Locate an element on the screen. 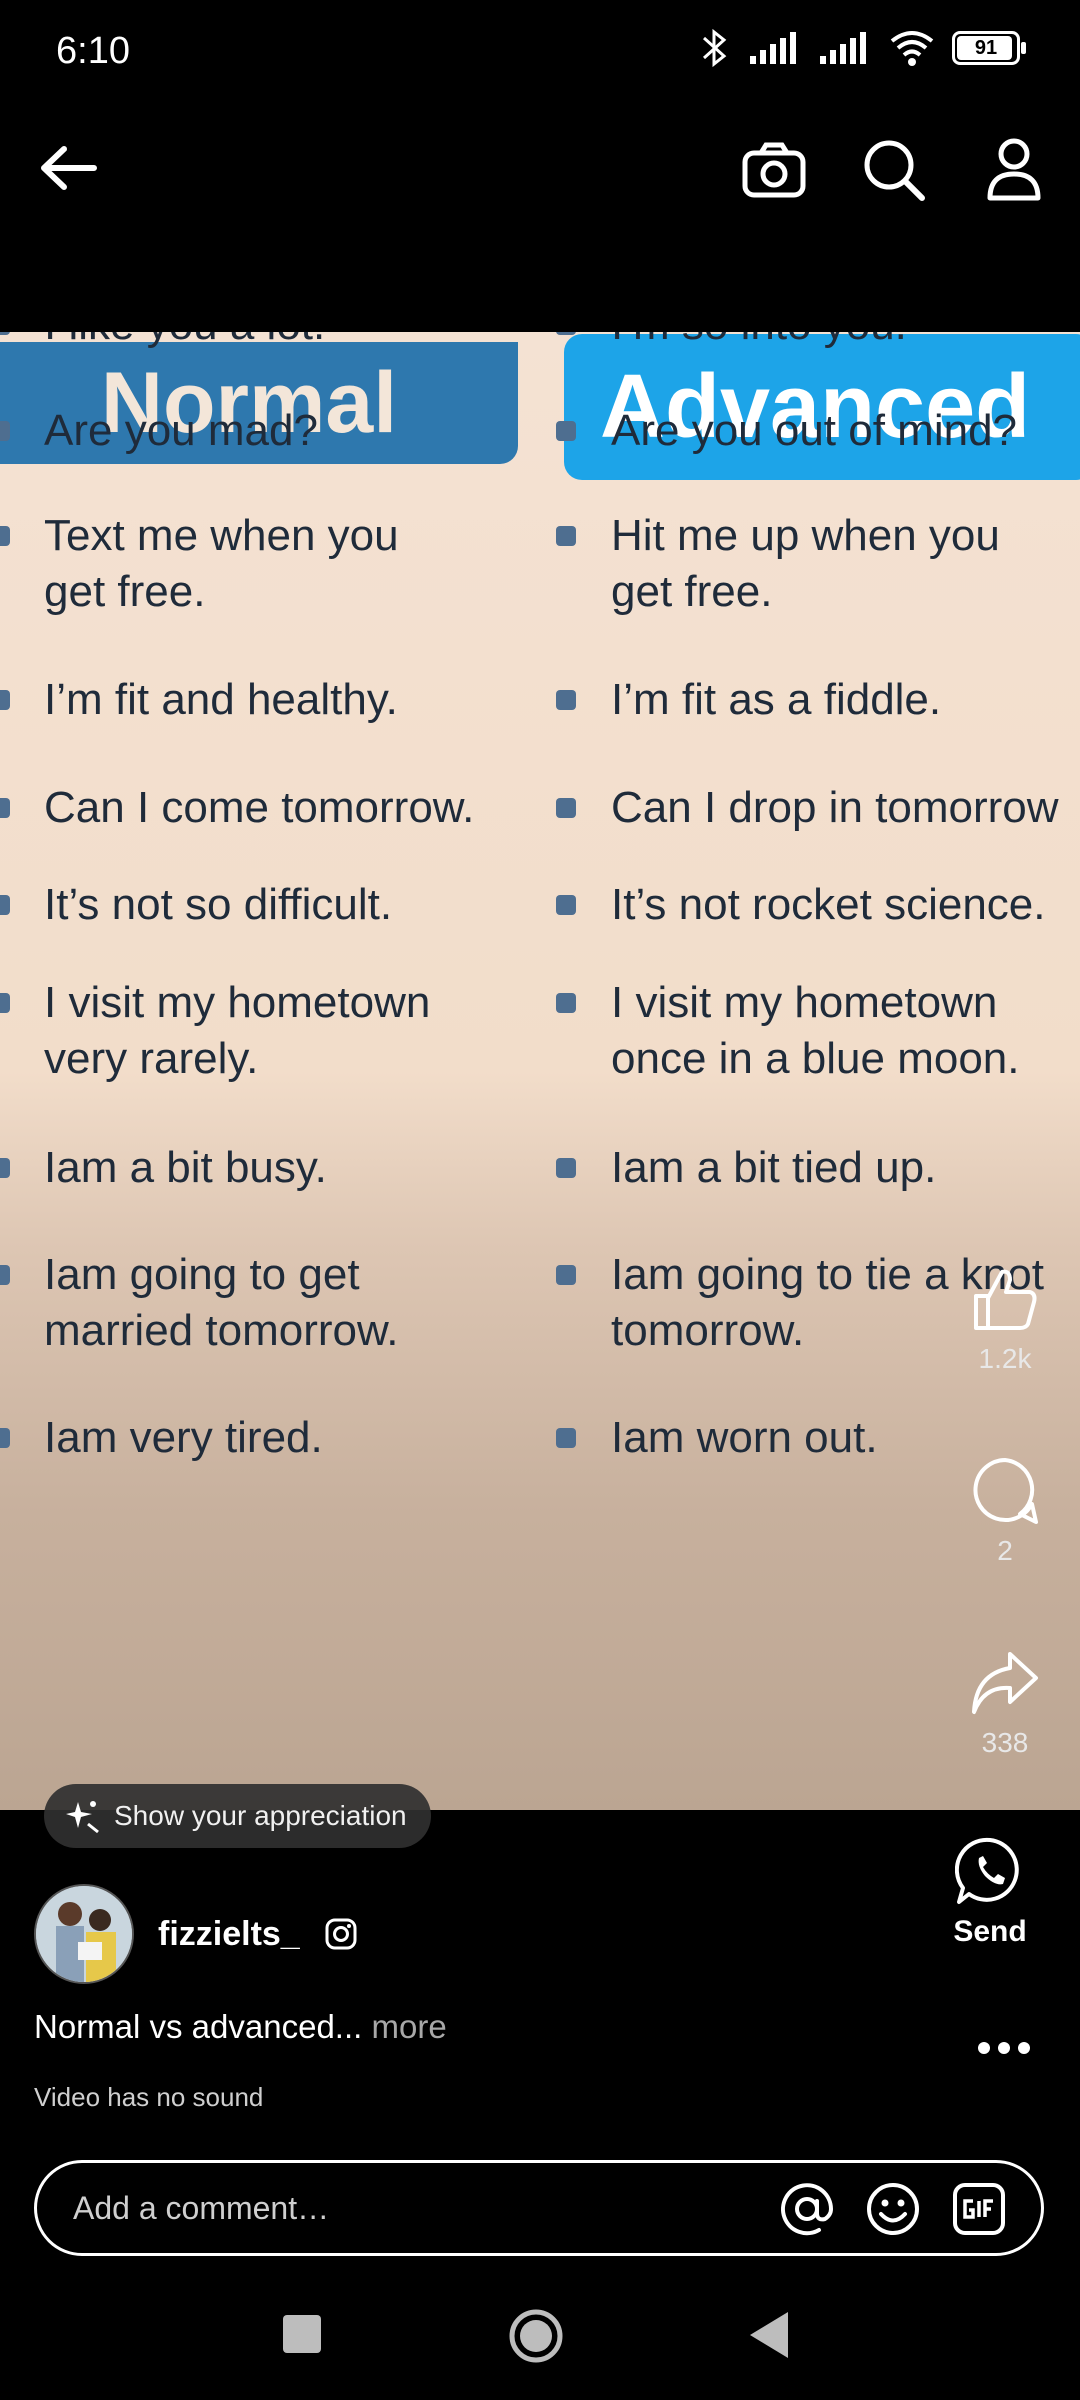  system-nav-bar is located at coordinates (540, 2345).